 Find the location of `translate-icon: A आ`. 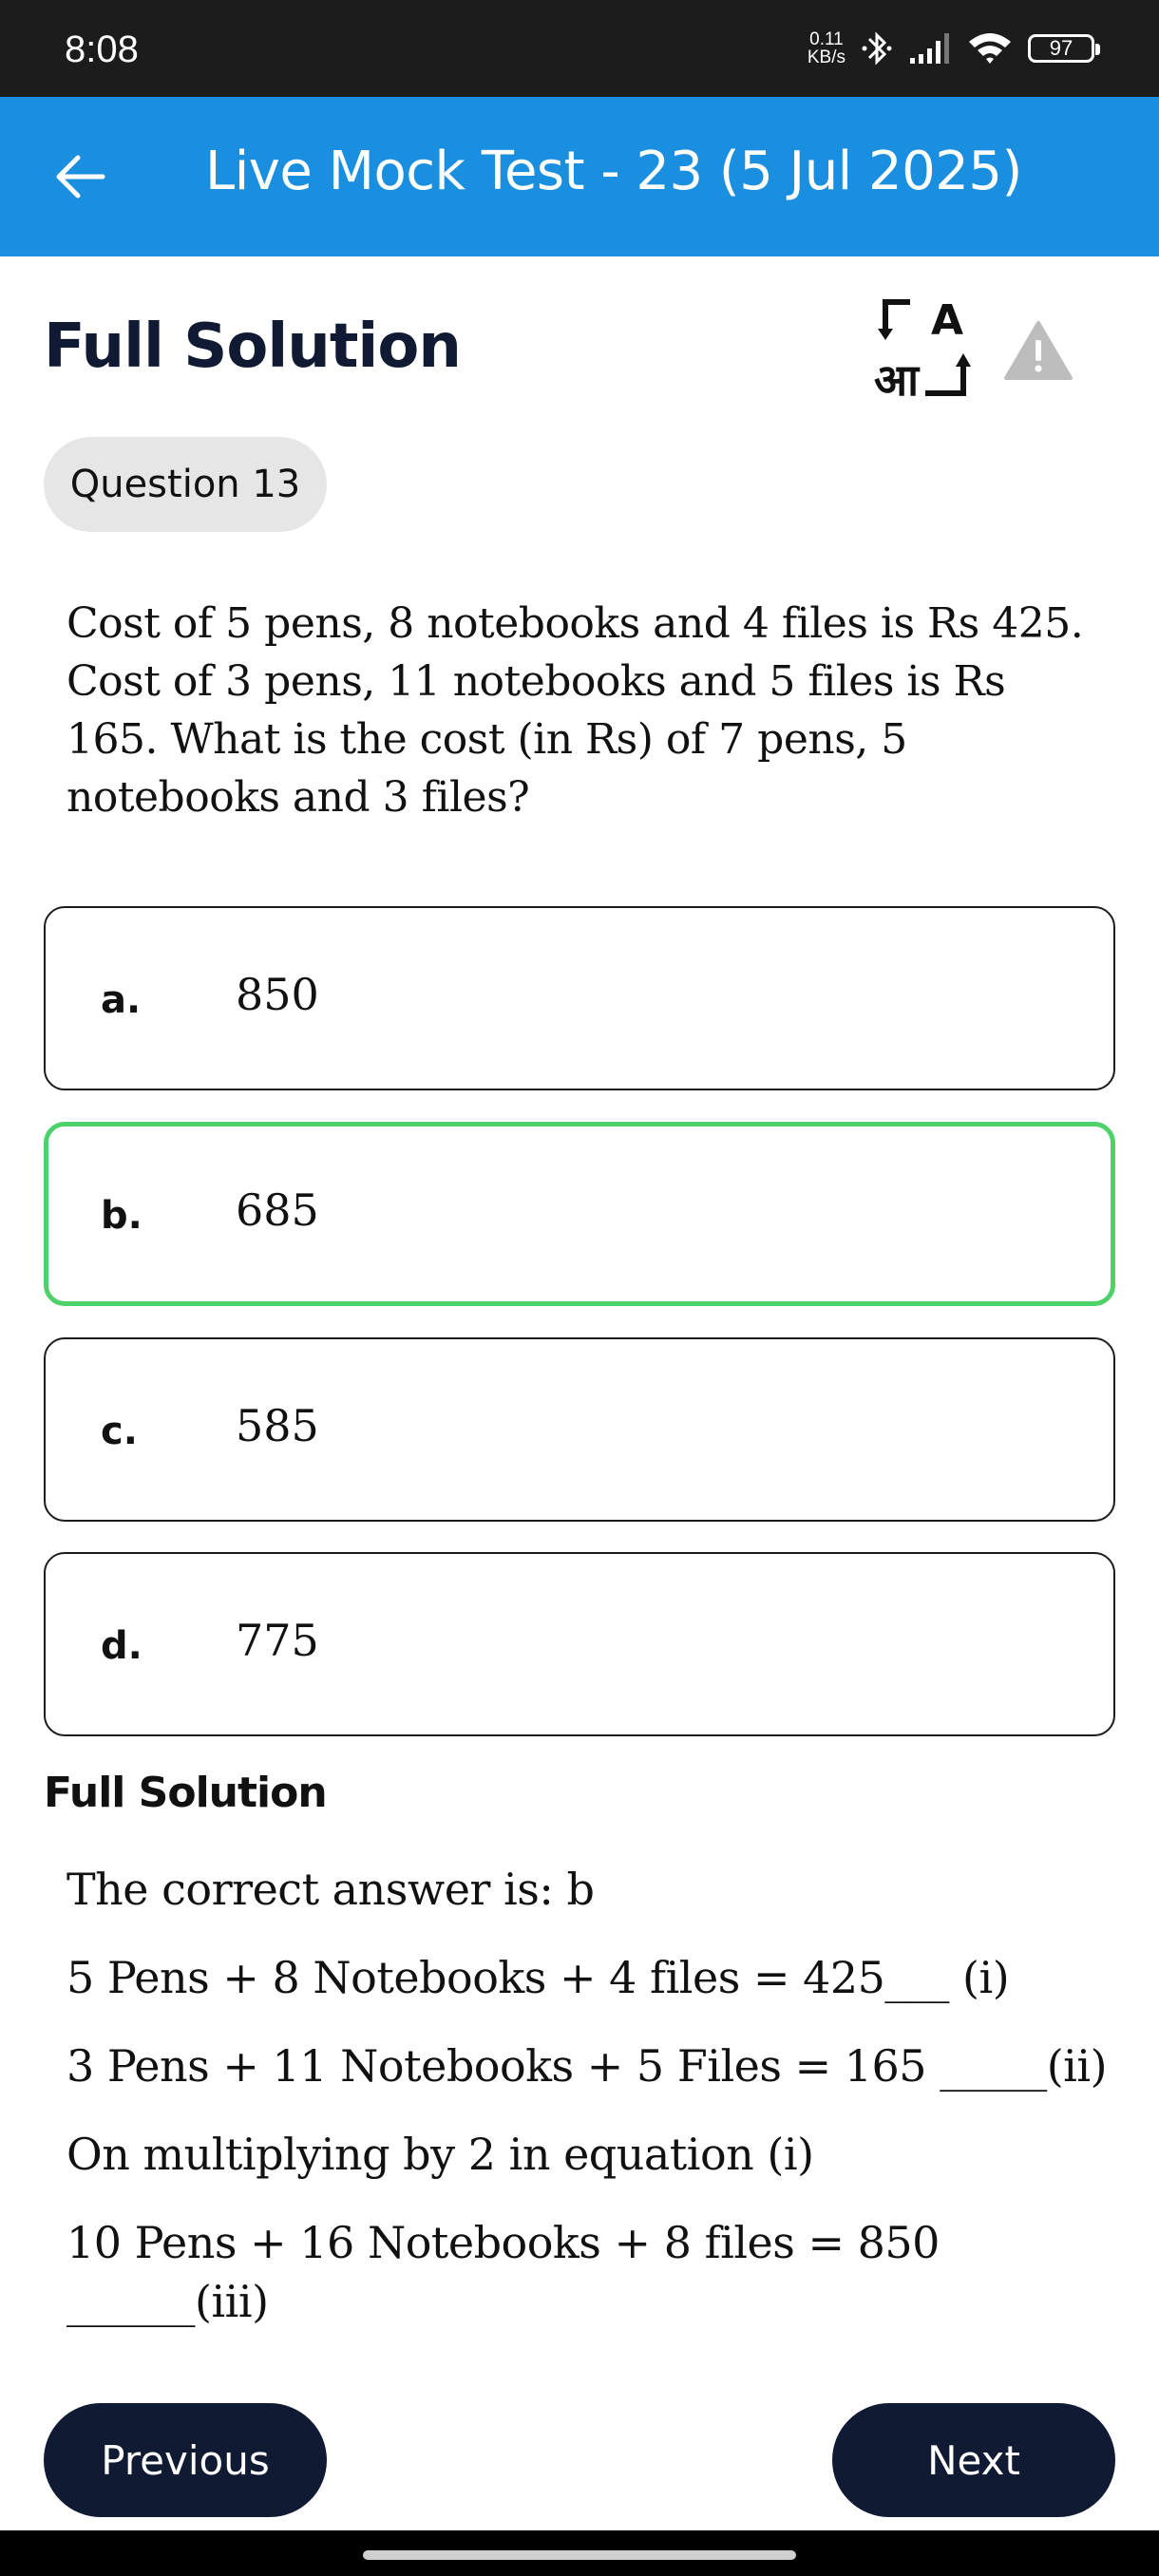

translate-icon: A आ is located at coordinates (922, 351).